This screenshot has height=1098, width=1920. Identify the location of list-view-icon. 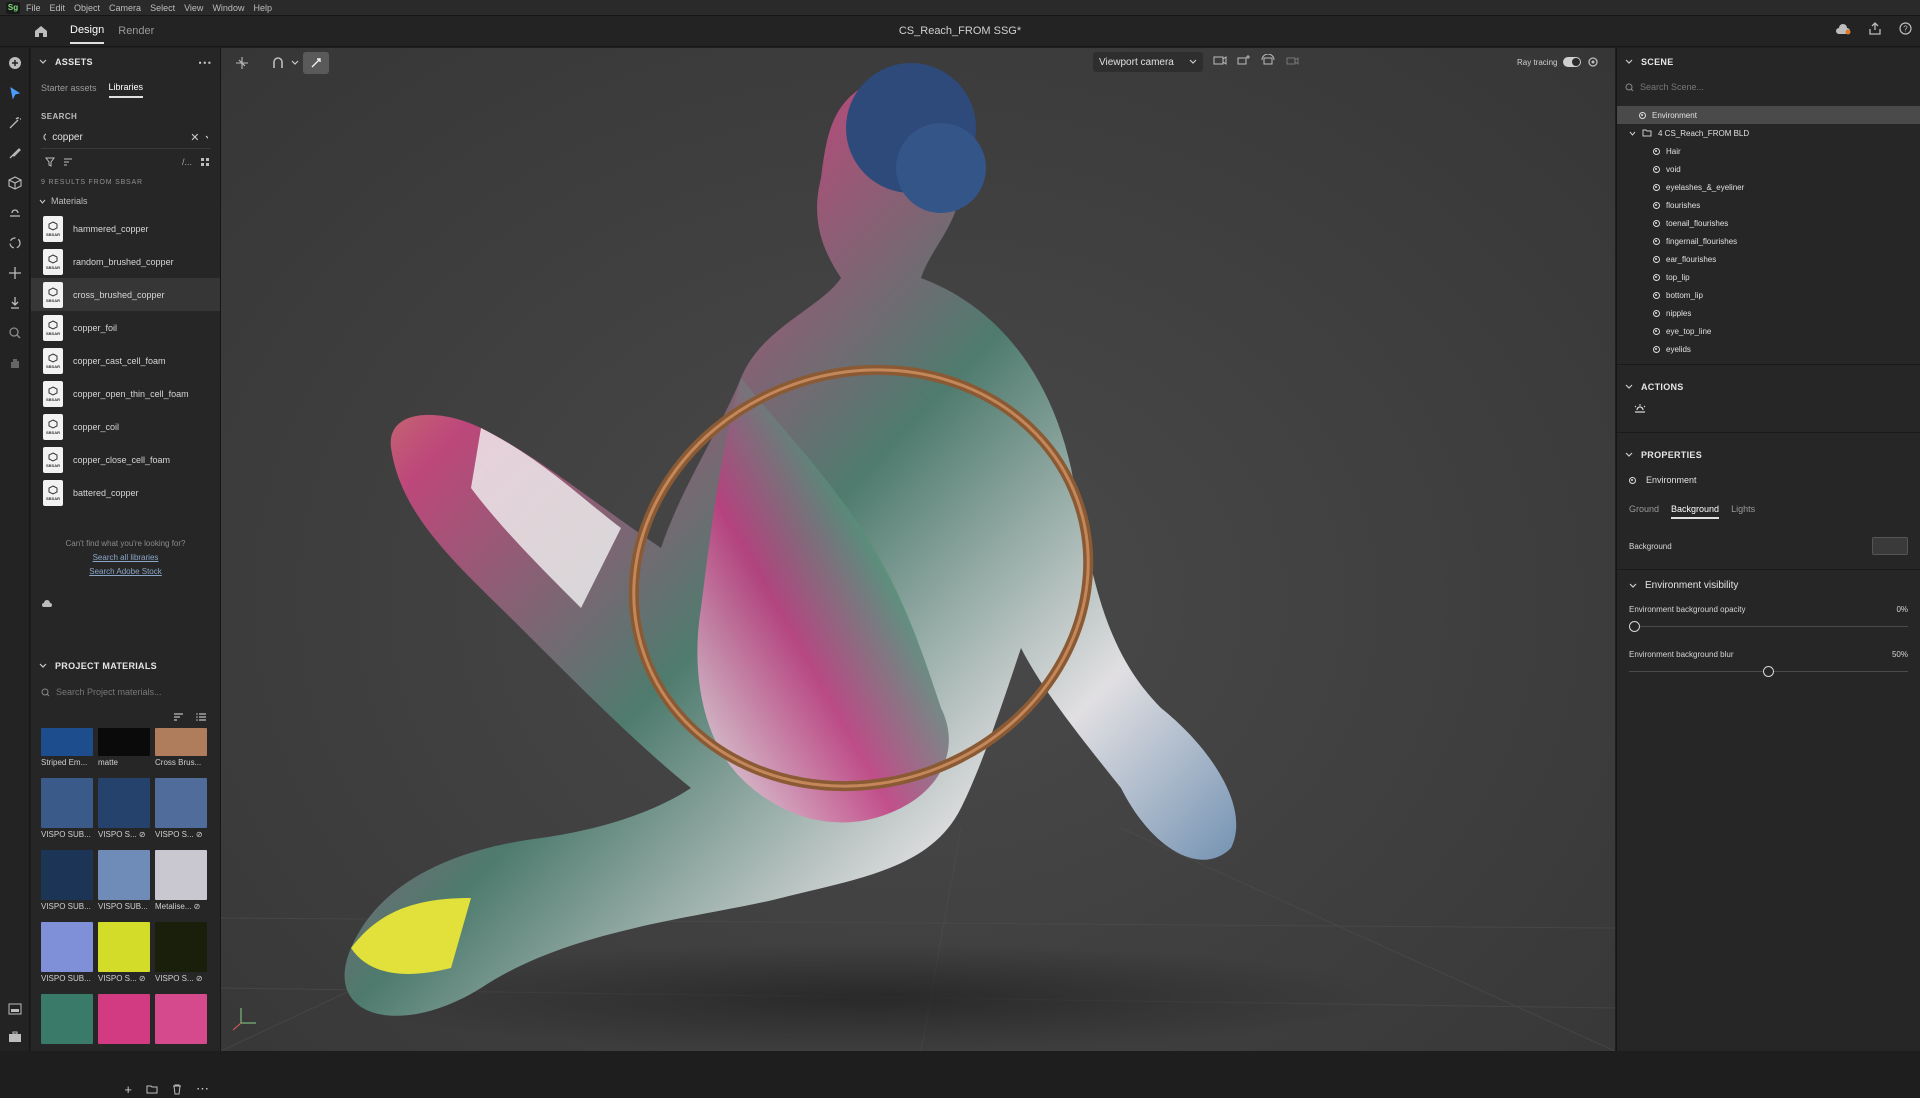
(201, 717).